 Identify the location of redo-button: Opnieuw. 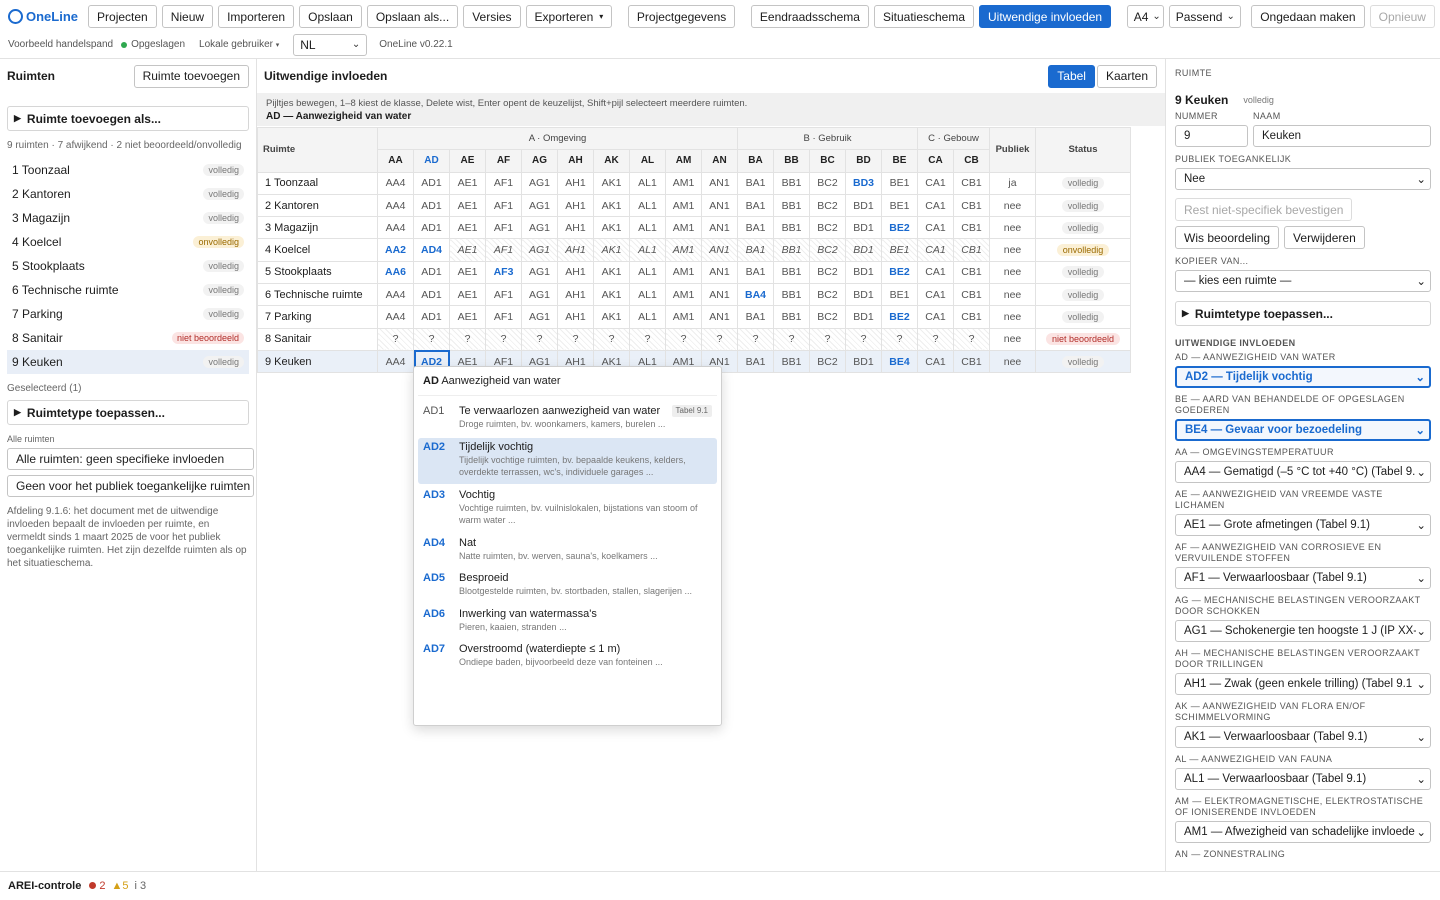
(1402, 16).